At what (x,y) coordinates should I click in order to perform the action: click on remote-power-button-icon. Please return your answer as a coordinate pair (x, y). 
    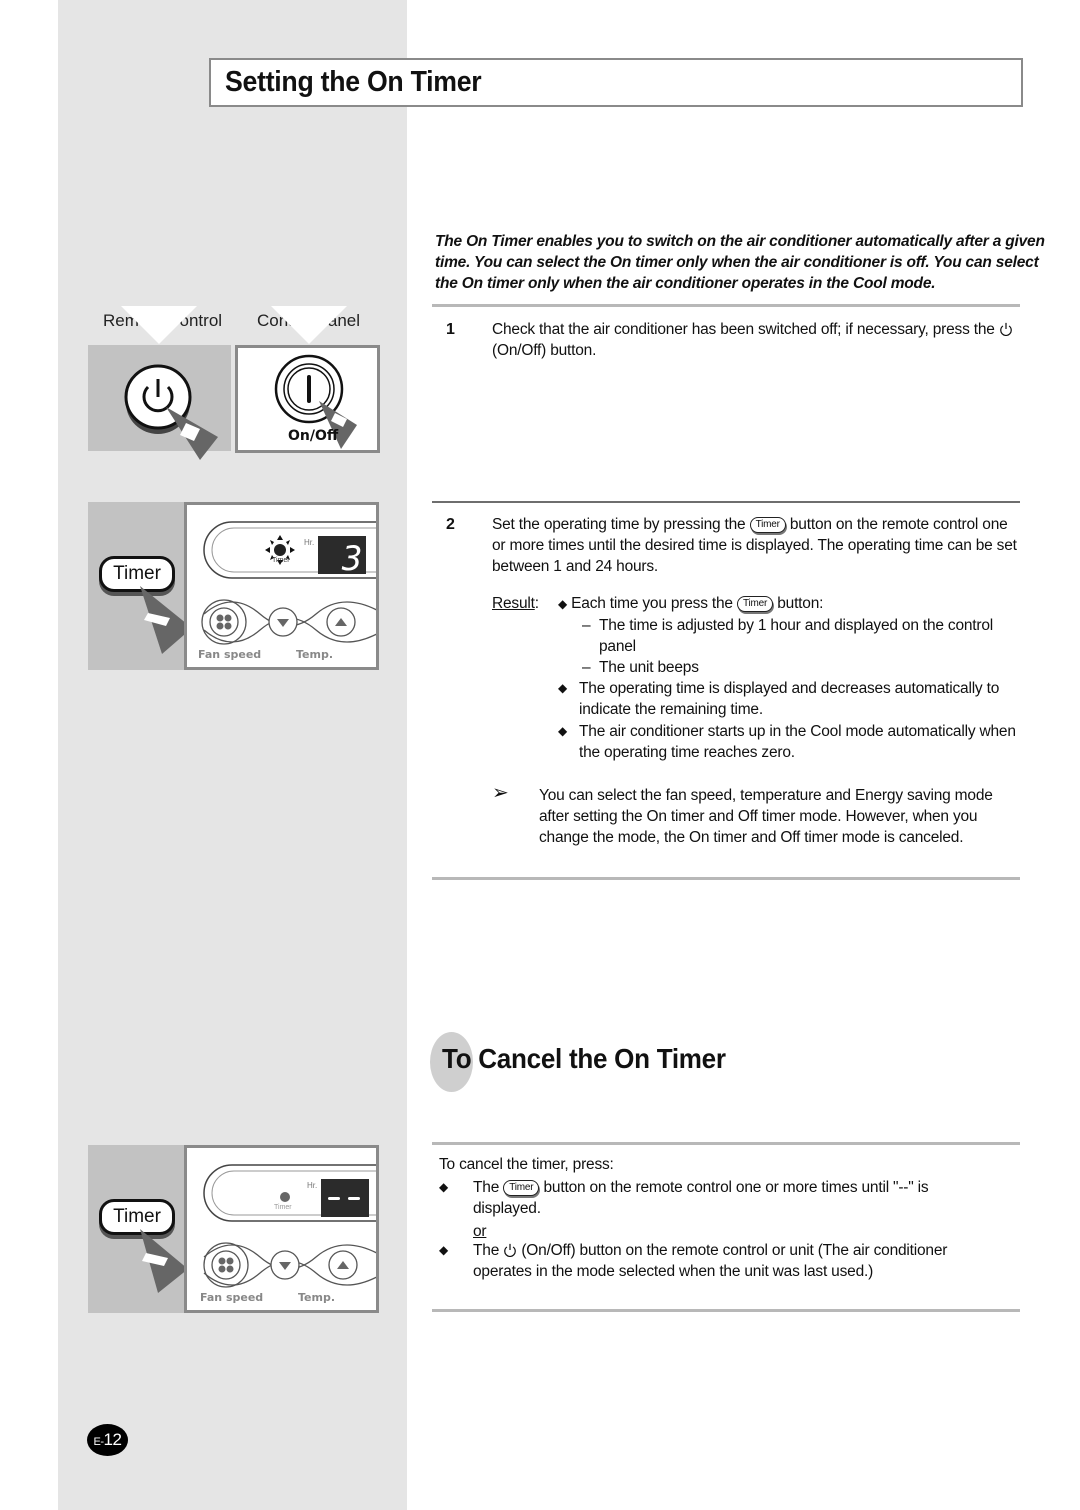
    Looking at the image, I should click on (171, 412).